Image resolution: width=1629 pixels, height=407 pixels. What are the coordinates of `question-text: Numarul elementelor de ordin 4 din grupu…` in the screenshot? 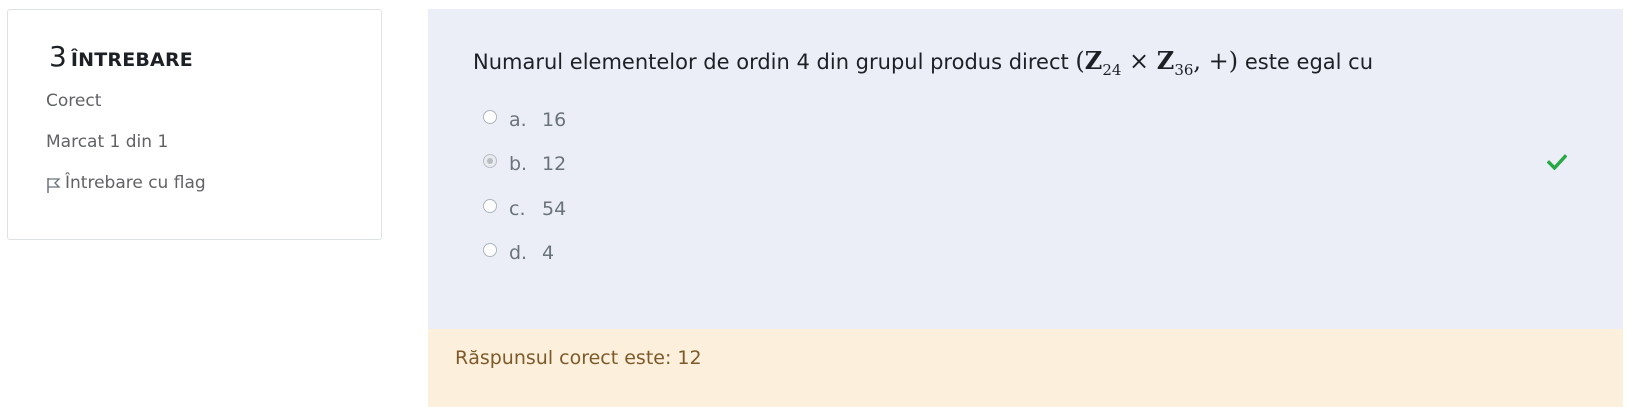 It's located at (923, 62).